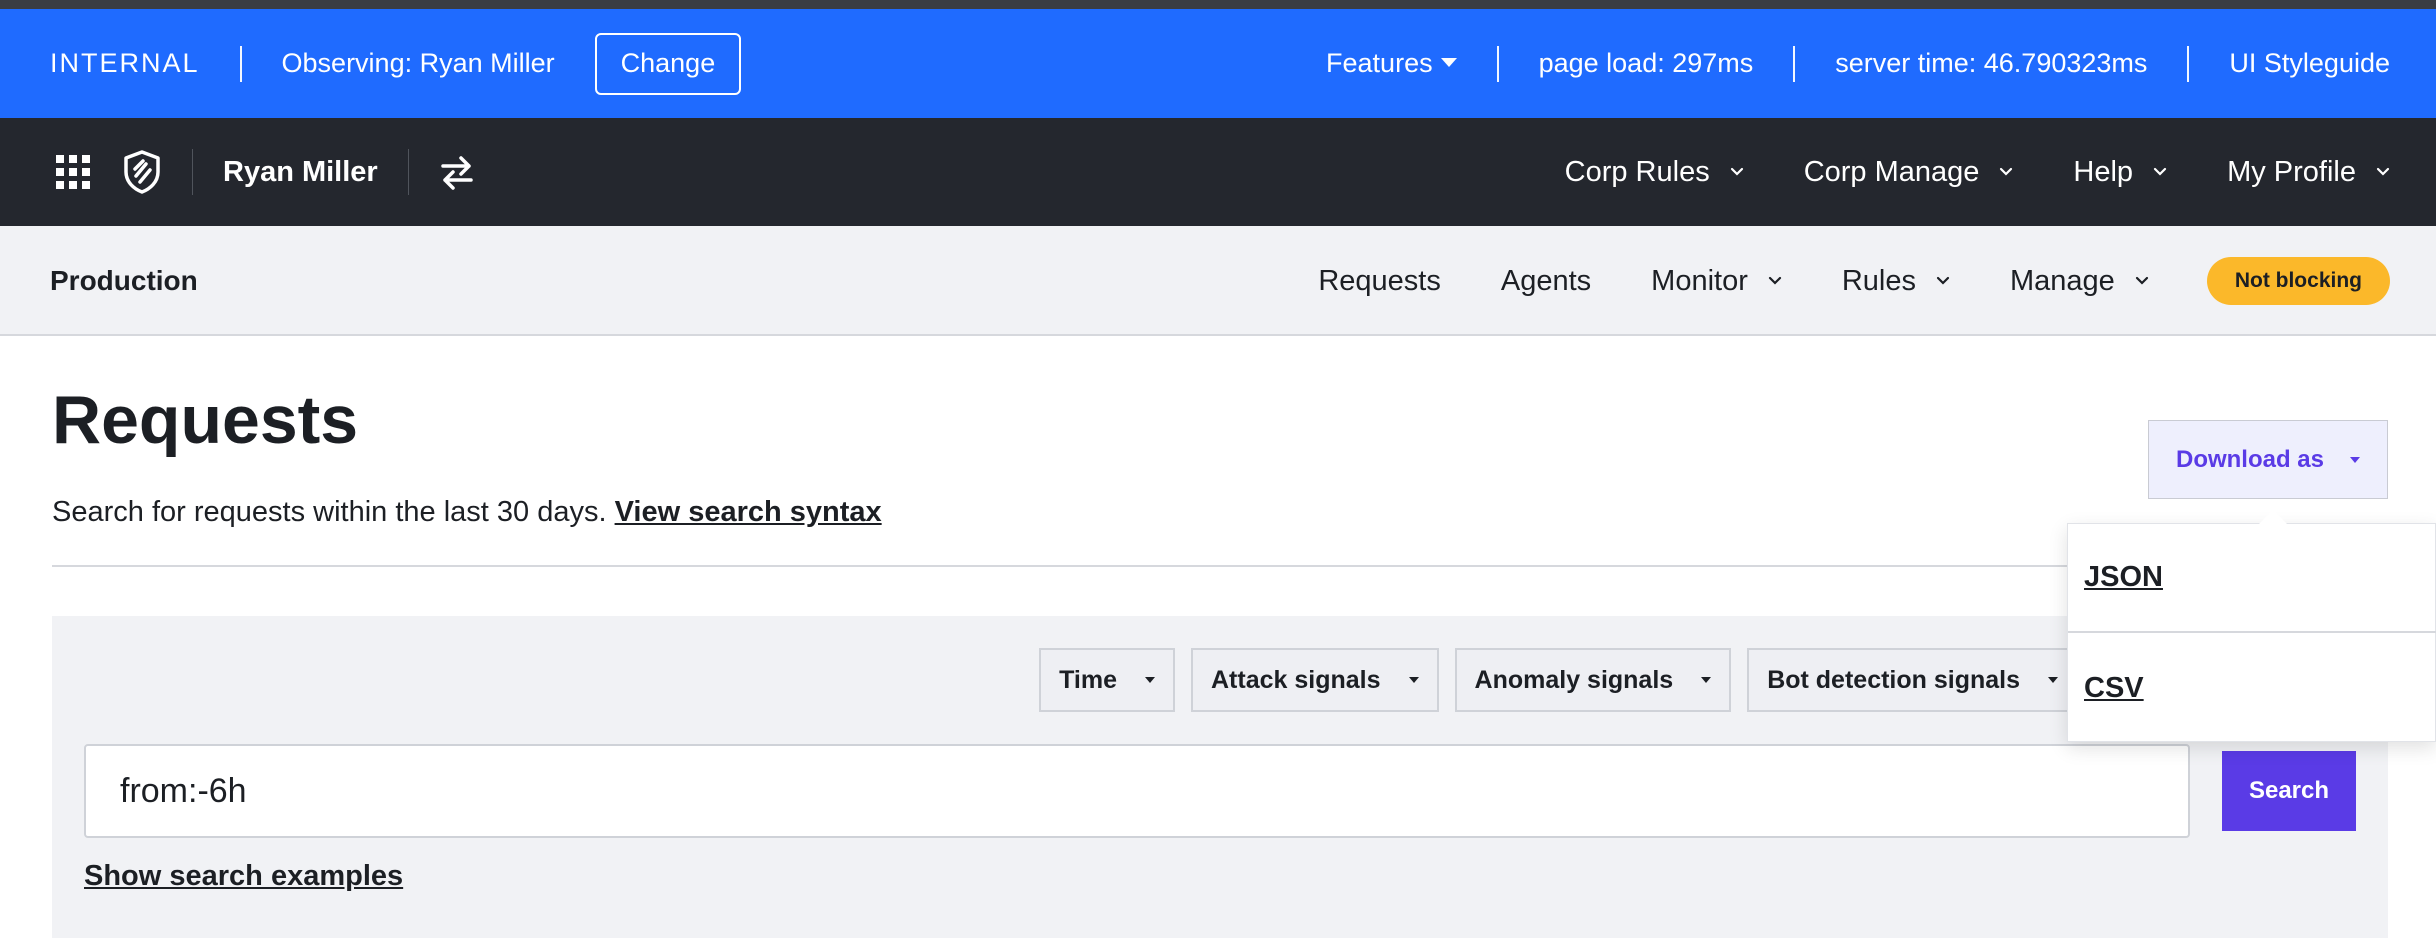 This screenshot has width=2436, height=938. I want to click on server-time-text: server time: 46.790323ms, so click(1991, 63).